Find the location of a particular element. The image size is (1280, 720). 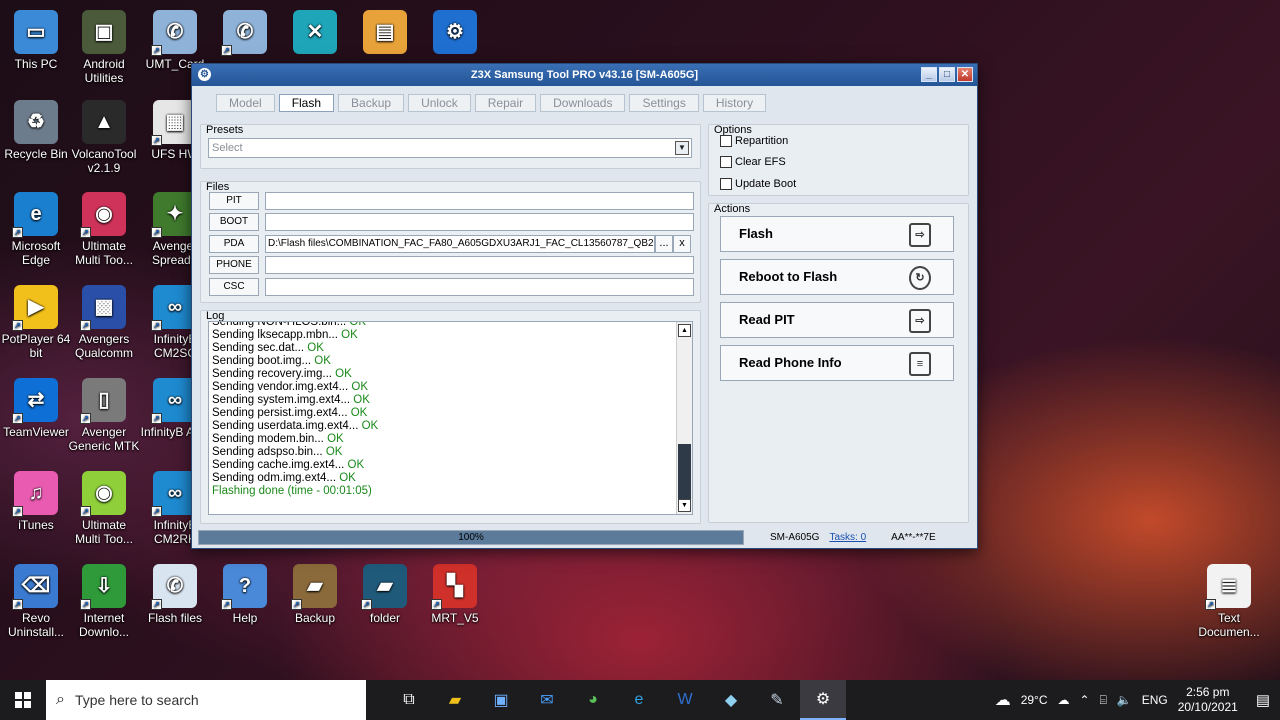

option-label: Clear EFS is located at coordinates (760, 162).